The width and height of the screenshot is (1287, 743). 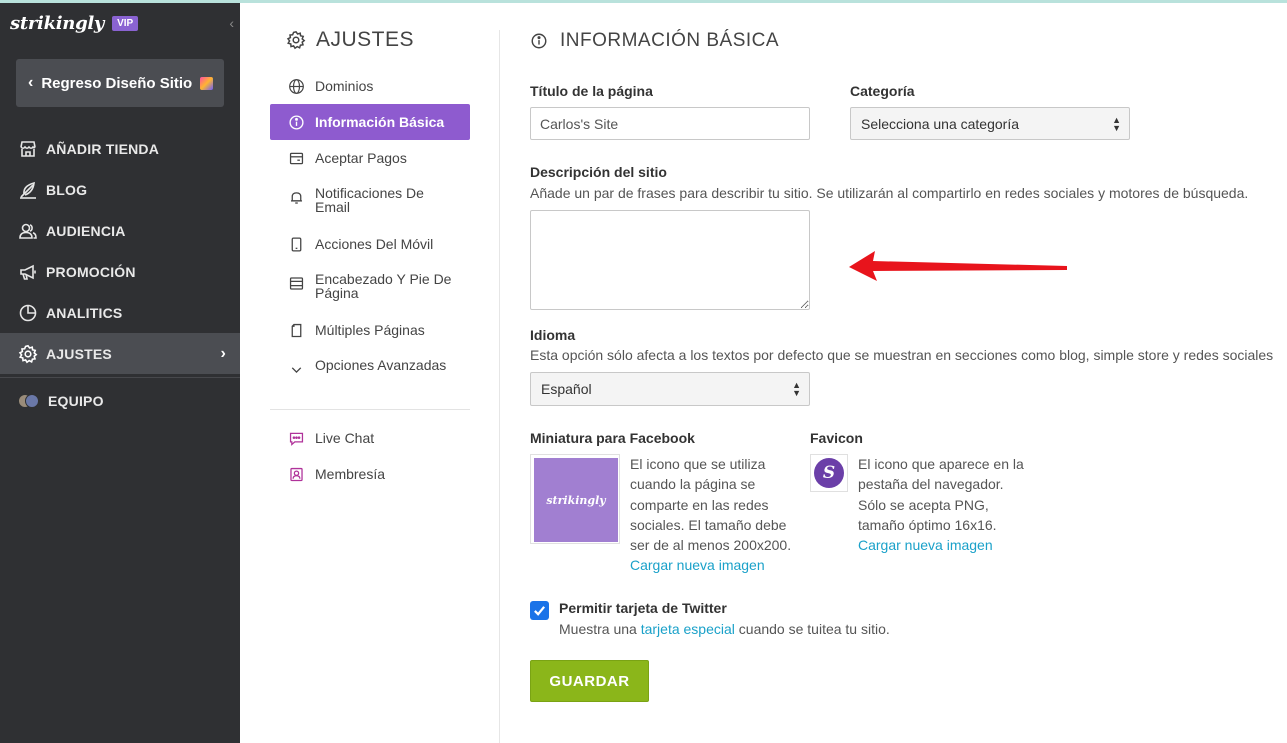 What do you see at coordinates (125, 23) in the screenshot?
I see `vip-badge: VIP` at bounding box center [125, 23].